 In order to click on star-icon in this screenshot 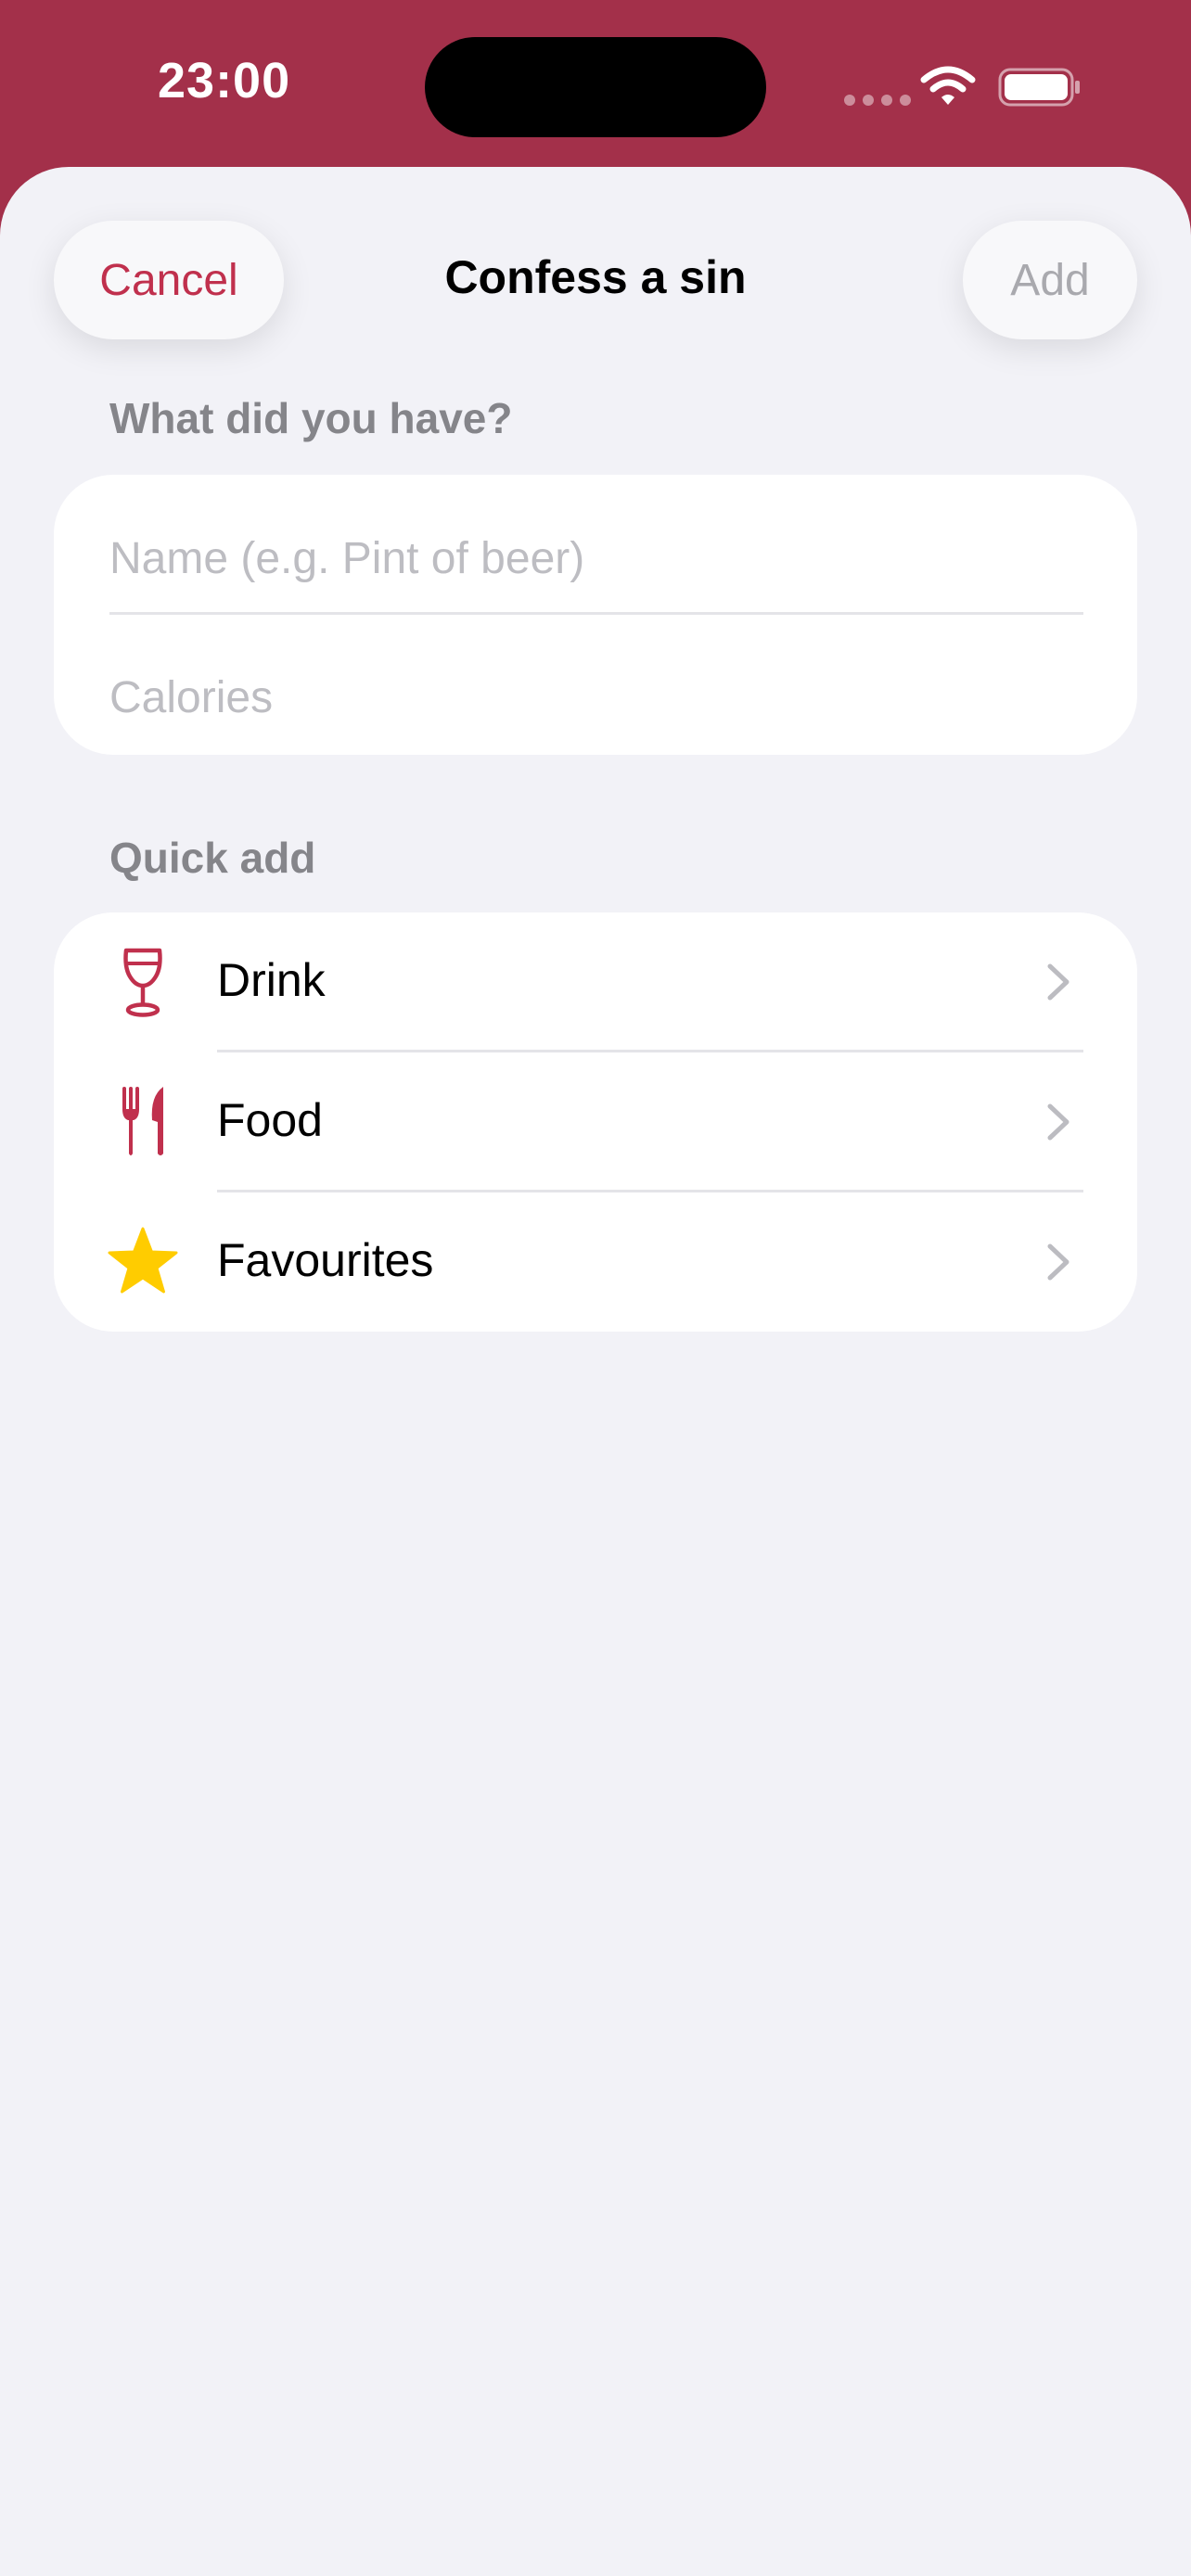, I will do `click(143, 1260)`.